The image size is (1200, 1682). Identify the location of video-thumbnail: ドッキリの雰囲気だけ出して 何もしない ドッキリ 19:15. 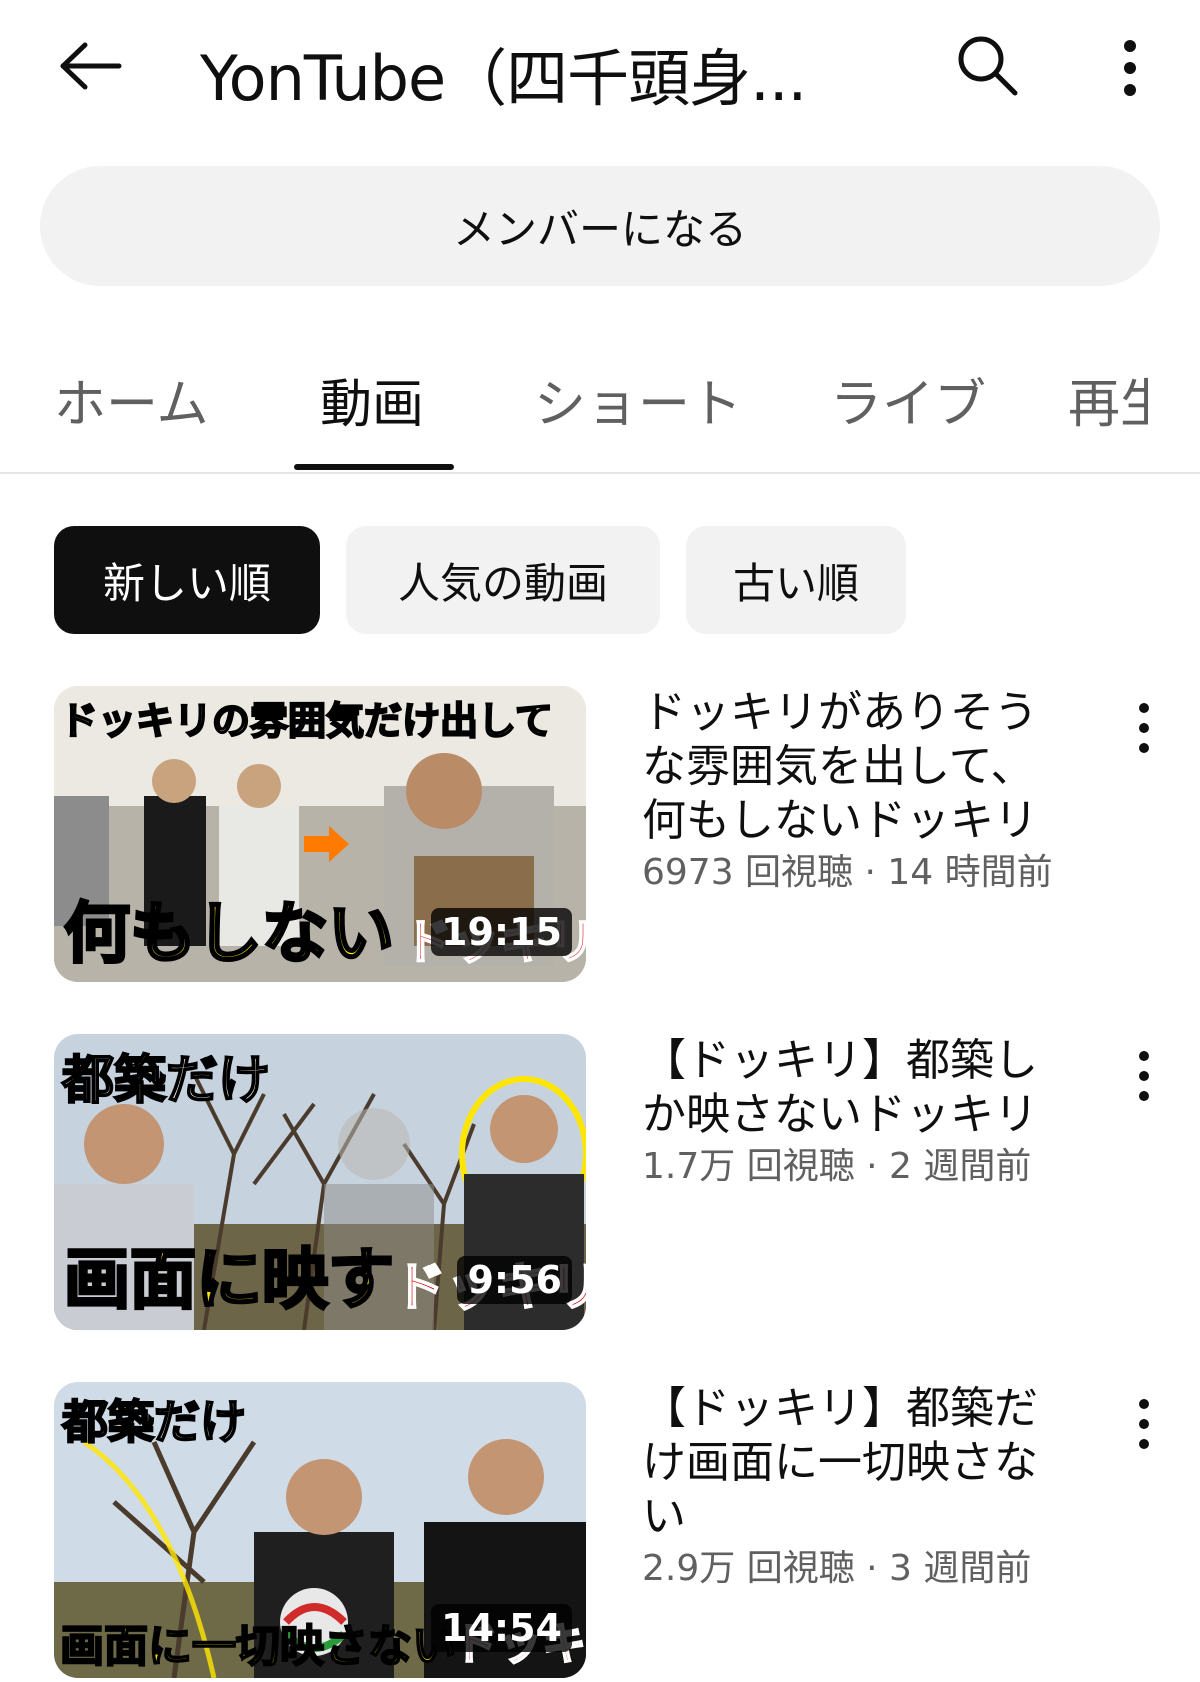
(320, 834).